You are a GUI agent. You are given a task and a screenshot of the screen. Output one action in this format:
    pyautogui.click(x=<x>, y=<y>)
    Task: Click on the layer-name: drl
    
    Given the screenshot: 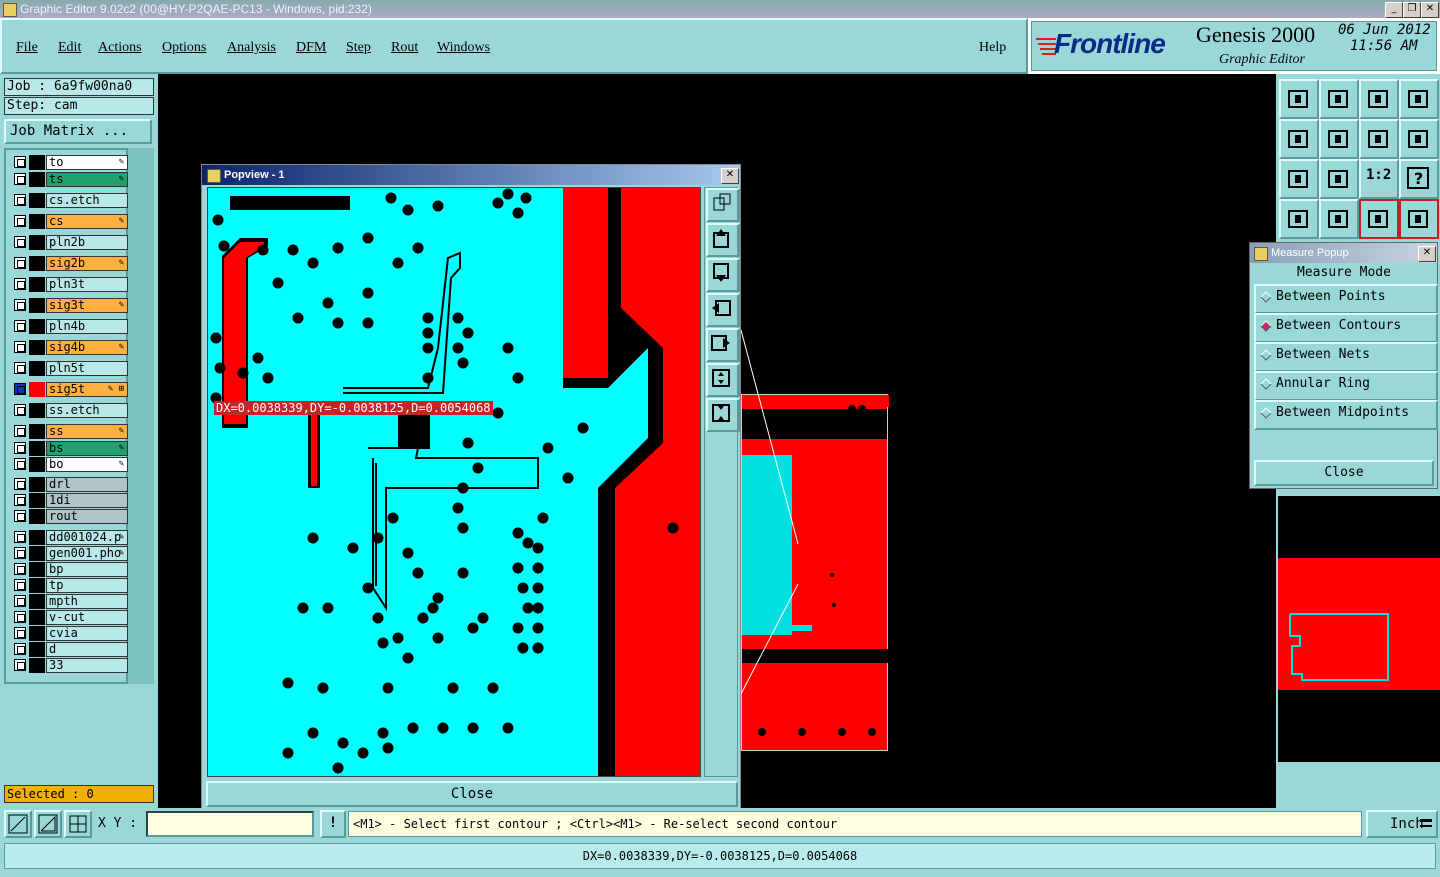 What is the action you would take?
    pyautogui.click(x=87, y=484)
    